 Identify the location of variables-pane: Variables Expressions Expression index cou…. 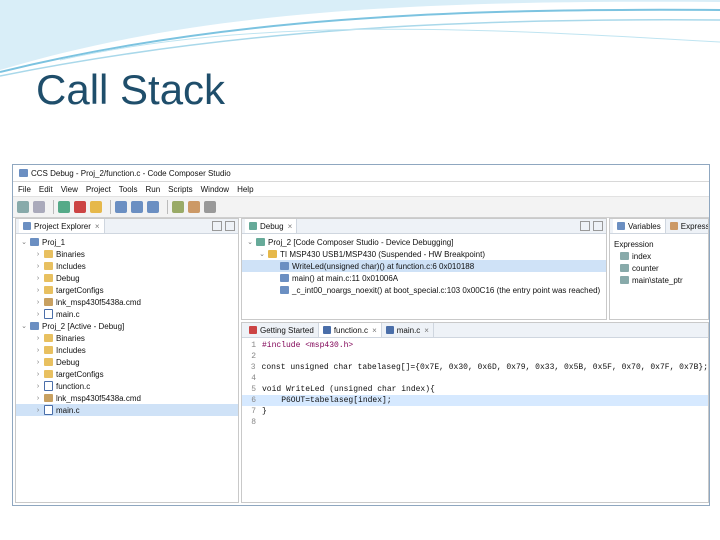
(659, 269).